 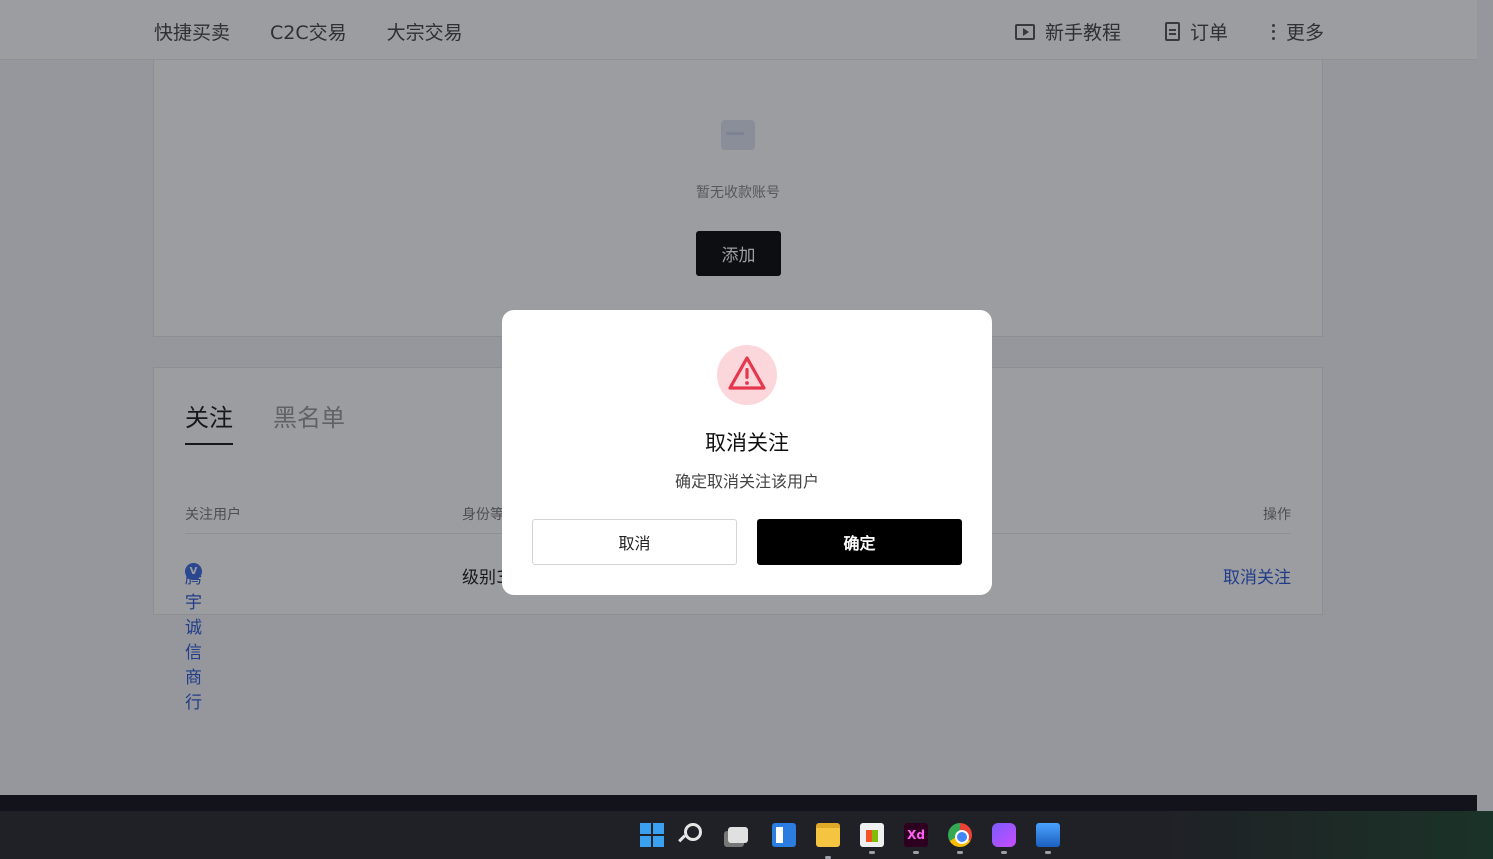 I want to click on task-view-button, so click(x=740, y=835).